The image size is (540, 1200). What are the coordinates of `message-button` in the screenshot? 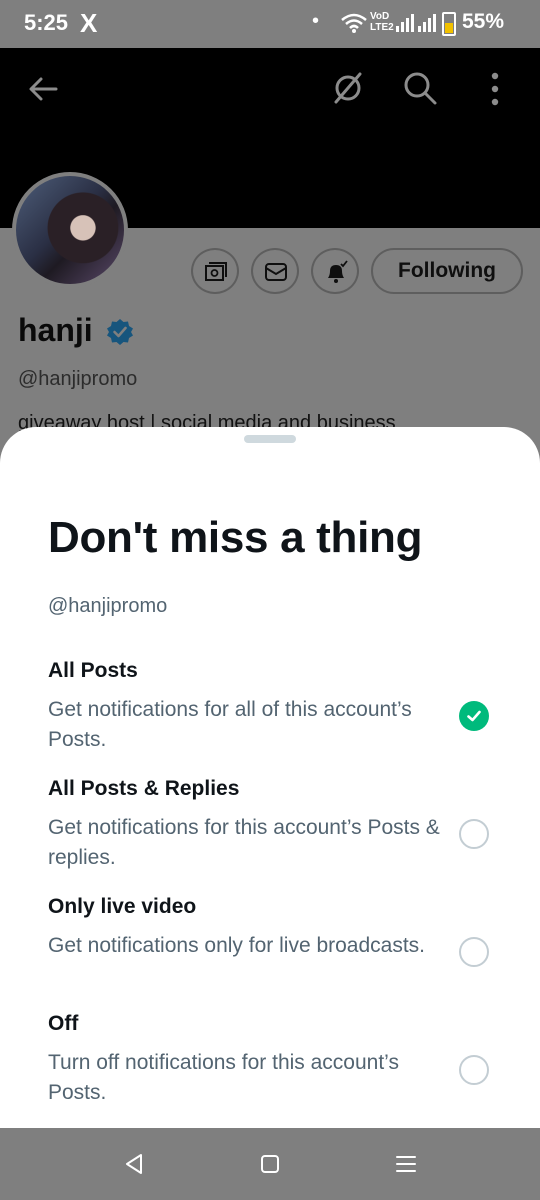 It's located at (275, 271).